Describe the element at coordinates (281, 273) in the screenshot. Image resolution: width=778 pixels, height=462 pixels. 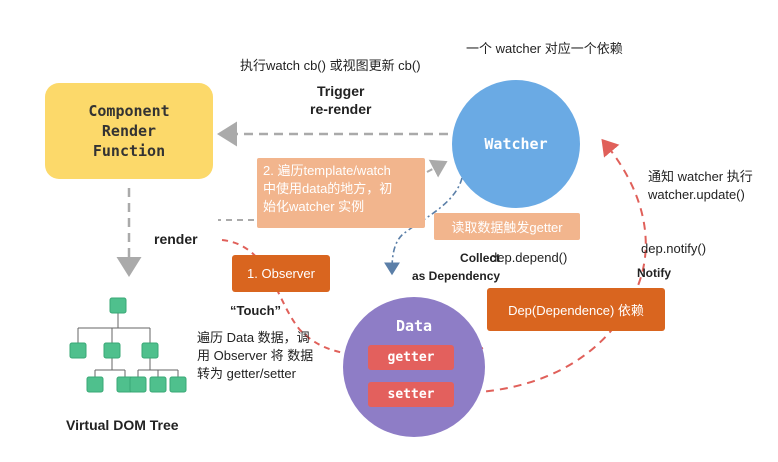
I see `observer-box: 1. Observer` at that location.